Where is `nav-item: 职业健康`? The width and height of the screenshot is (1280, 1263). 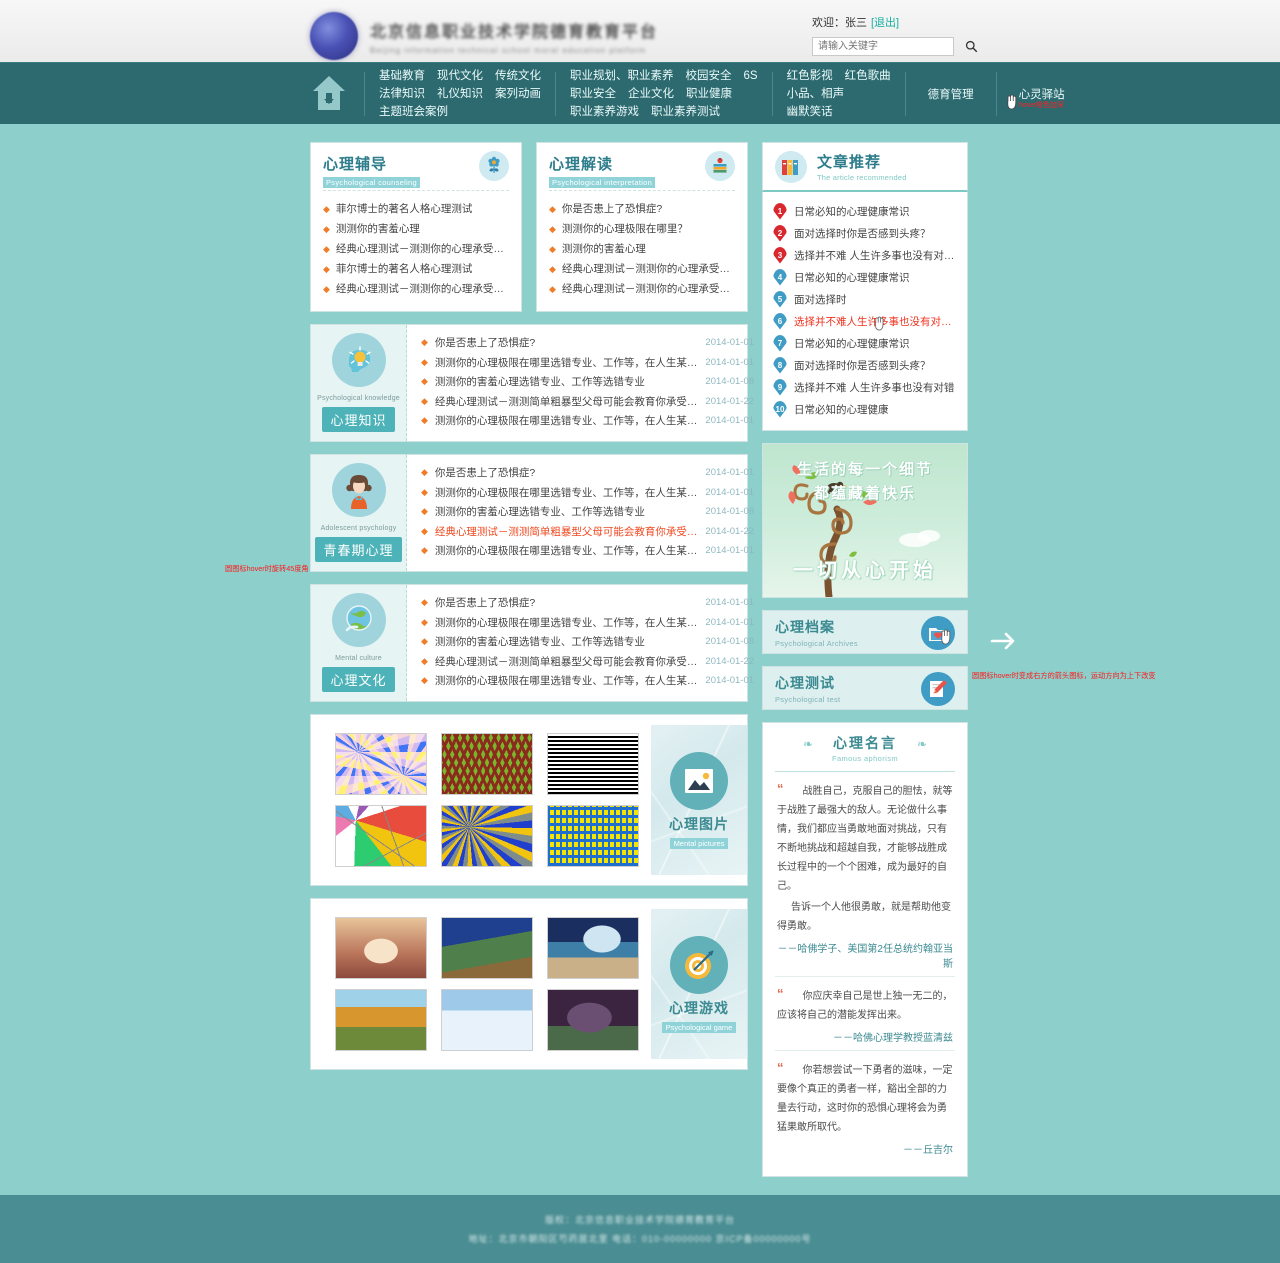 nav-item: 职业健康 is located at coordinates (709, 94).